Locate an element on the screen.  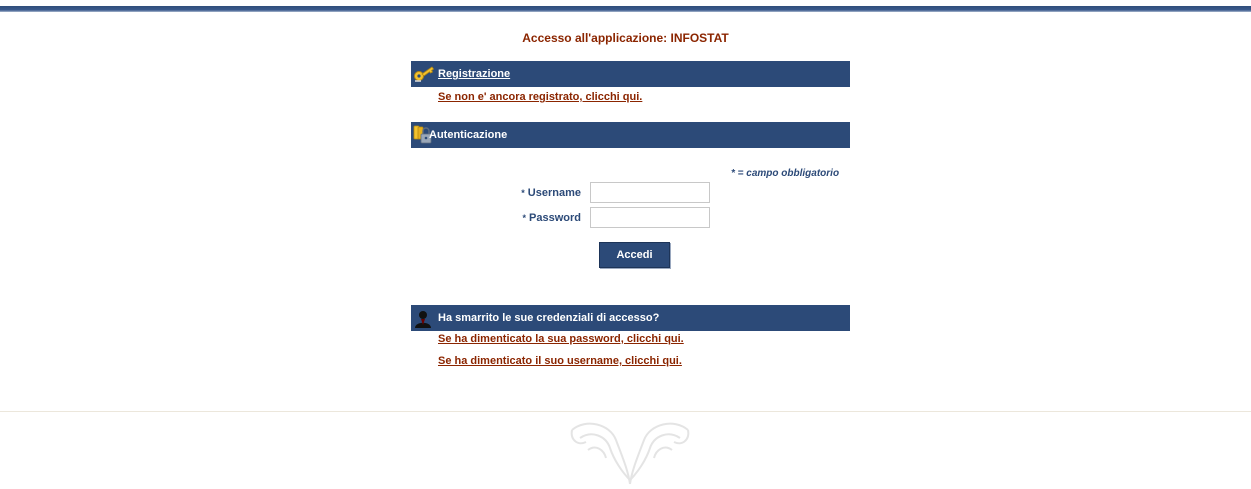
required-field-note: * = campo obbligatorio is located at coordinates (785, 173).